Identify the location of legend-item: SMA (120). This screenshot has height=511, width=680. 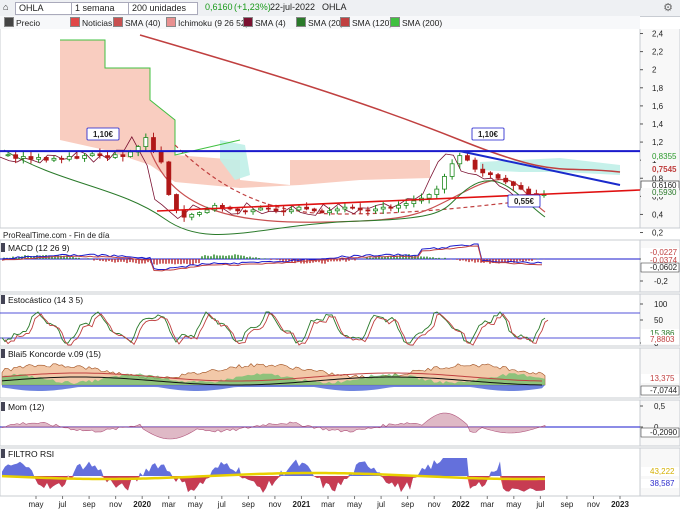
(366, 22).